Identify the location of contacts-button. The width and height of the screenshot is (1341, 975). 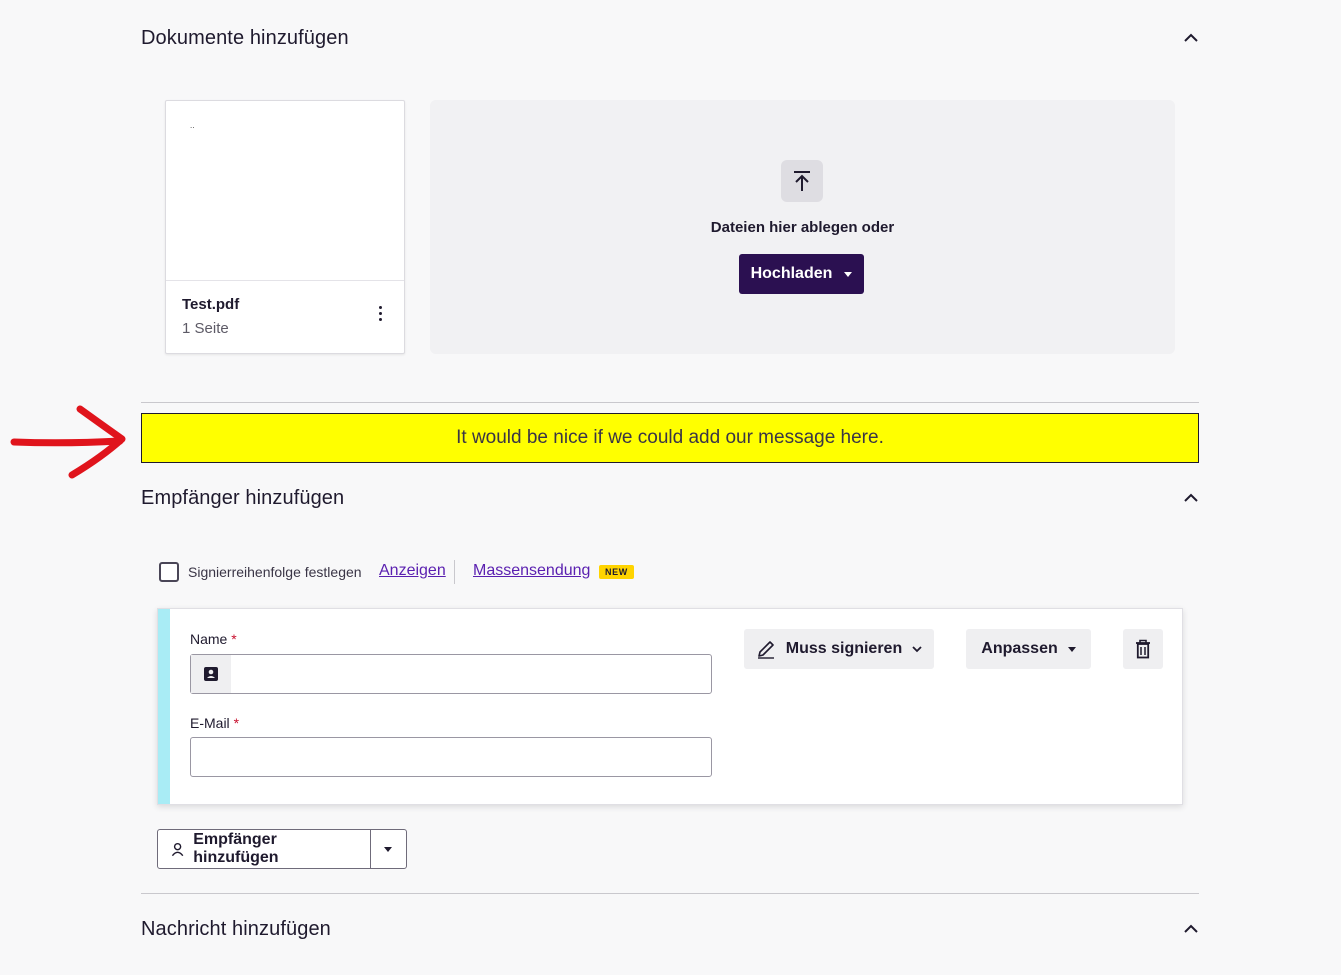
(211, 674).